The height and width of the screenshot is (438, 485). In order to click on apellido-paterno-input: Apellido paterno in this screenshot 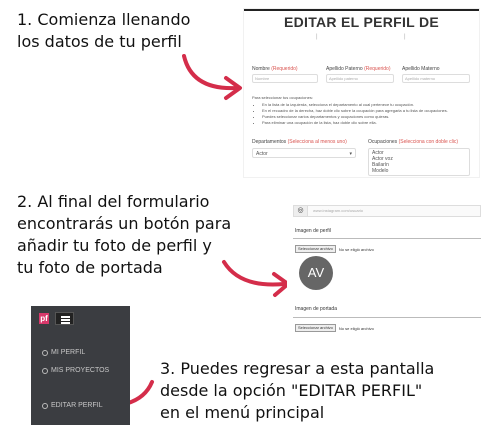, I will do `click(360, 78)`.